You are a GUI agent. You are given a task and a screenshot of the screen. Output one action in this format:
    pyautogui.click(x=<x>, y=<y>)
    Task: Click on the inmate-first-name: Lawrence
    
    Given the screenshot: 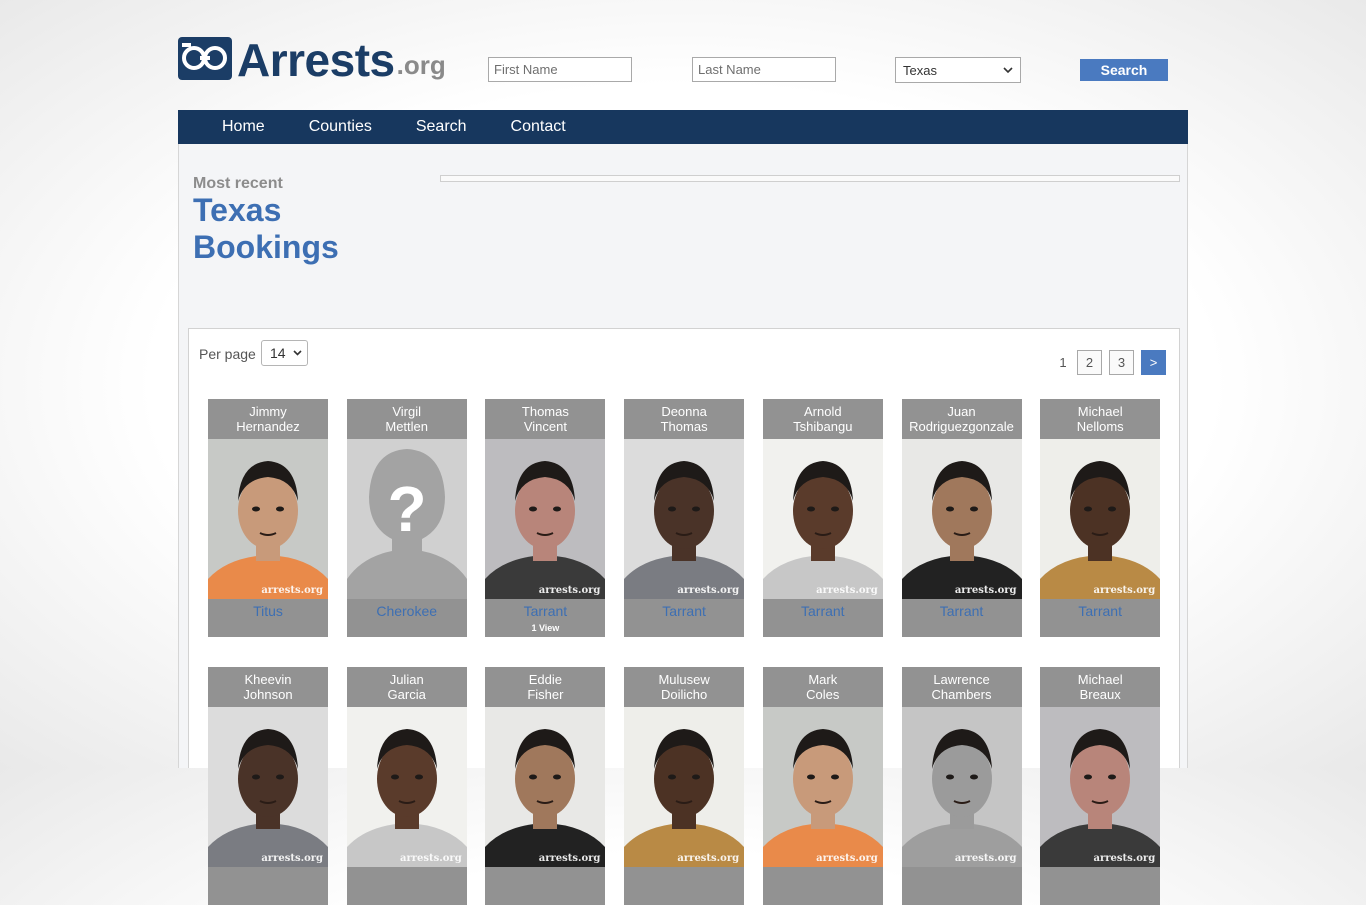 What is the action you would take?
    pyautogui.click(x=961, y=679)
    